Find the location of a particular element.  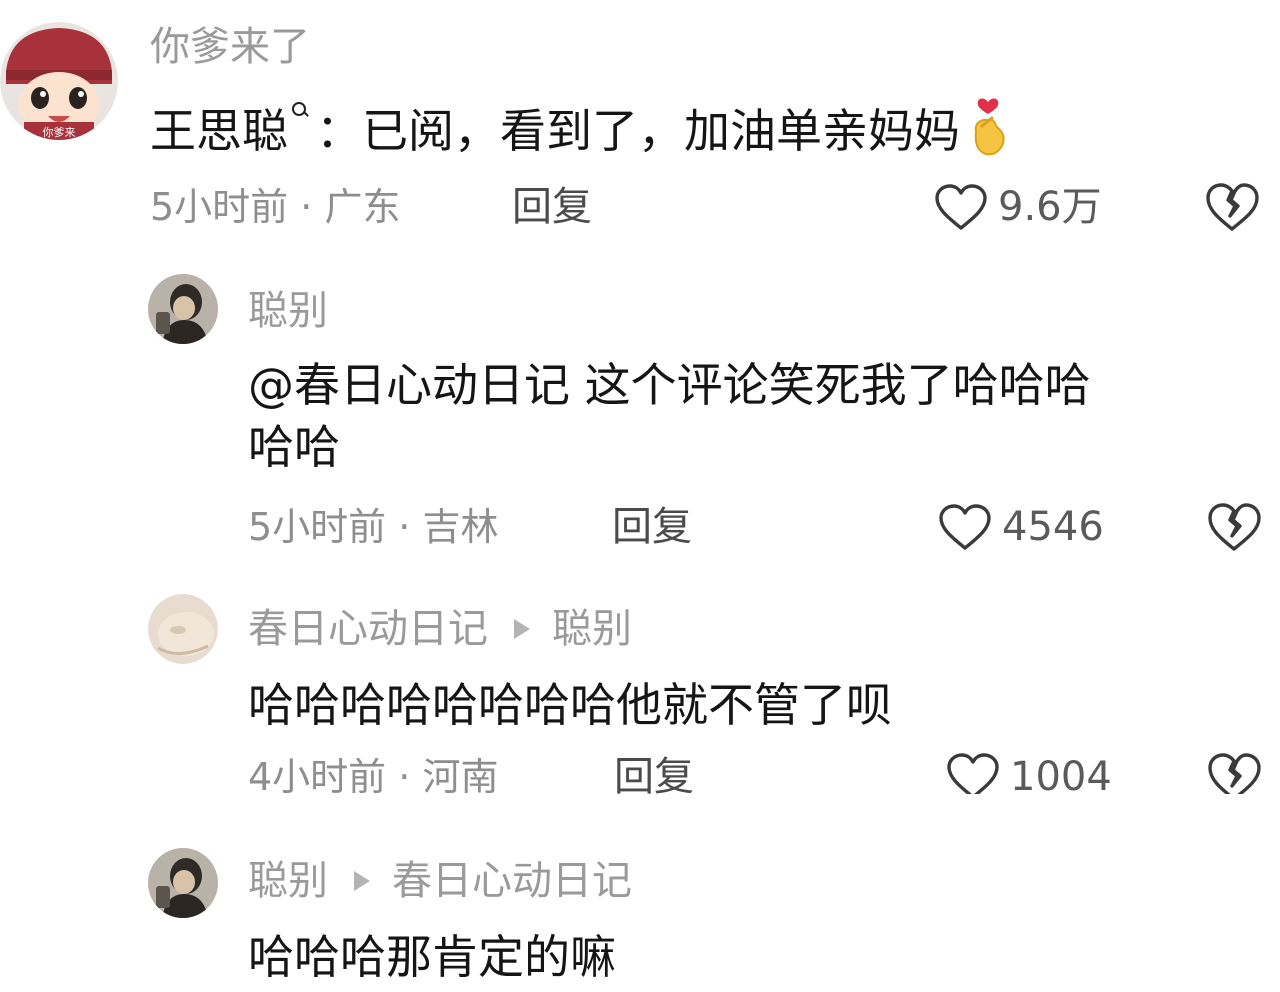

like-count: 4546 is located at coordinates (1053, 527).